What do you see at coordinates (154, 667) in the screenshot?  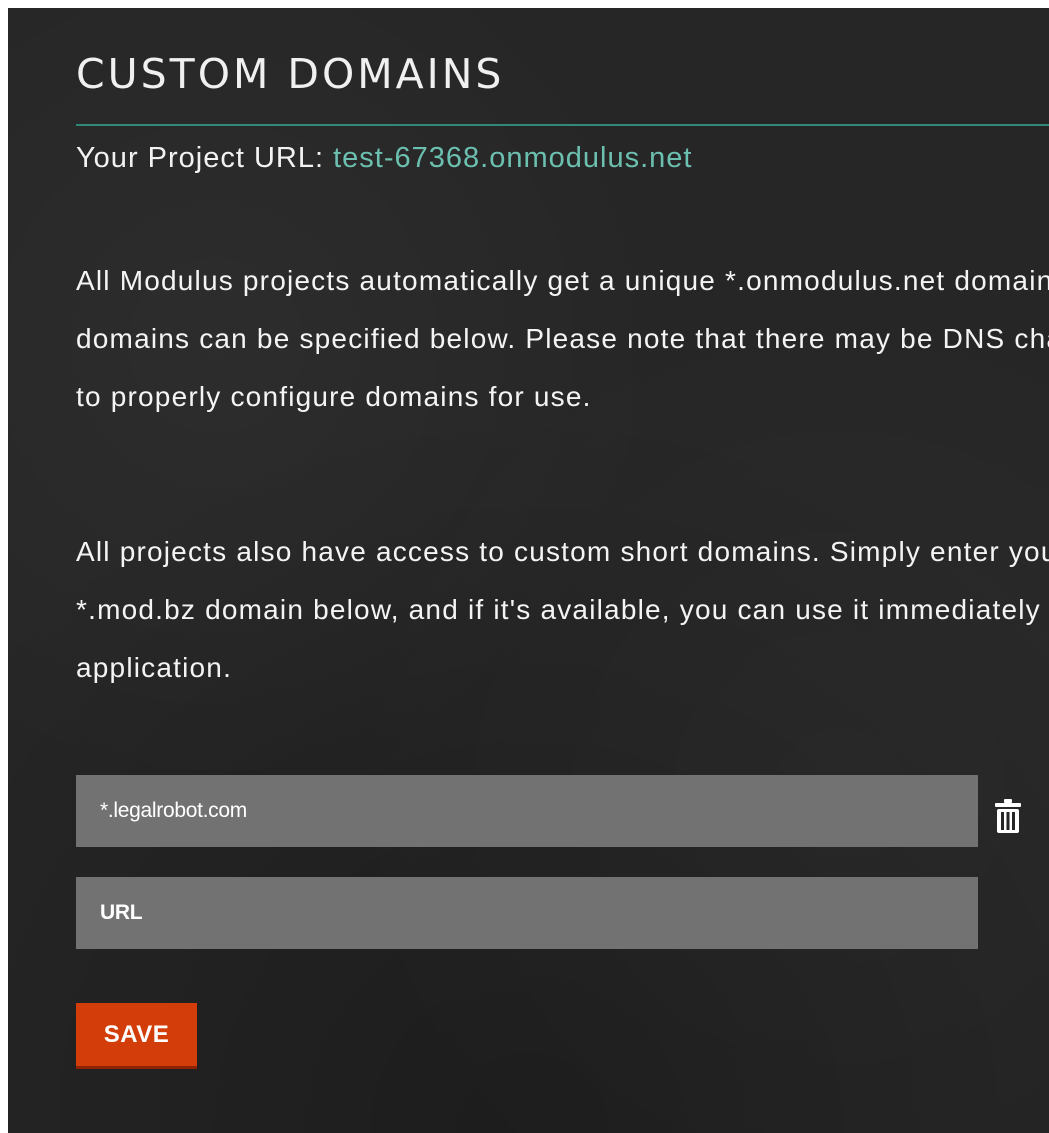 I see `description-line: application.` at bounding box center [154, 667].